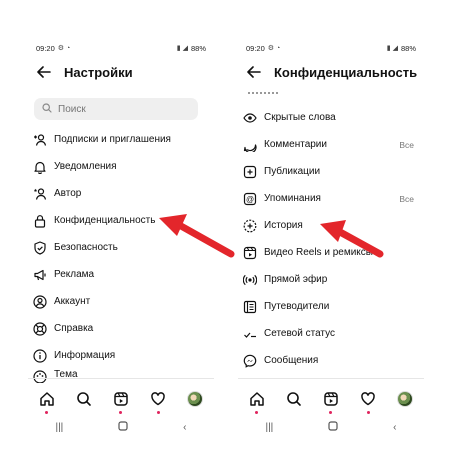 This screenshot has height=474, width=474. What do you see at coordinates (330, 198) in the screenshot?
I see `menu-item-mentions: @ Упоминания Все` at bounding box center [330, 198].